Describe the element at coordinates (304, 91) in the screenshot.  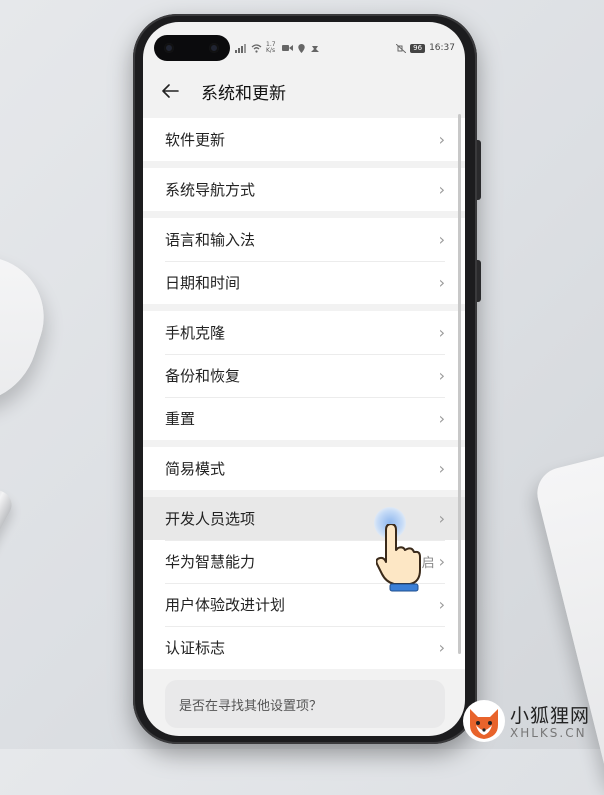
I see `page-header: 系统和更新` at that location.